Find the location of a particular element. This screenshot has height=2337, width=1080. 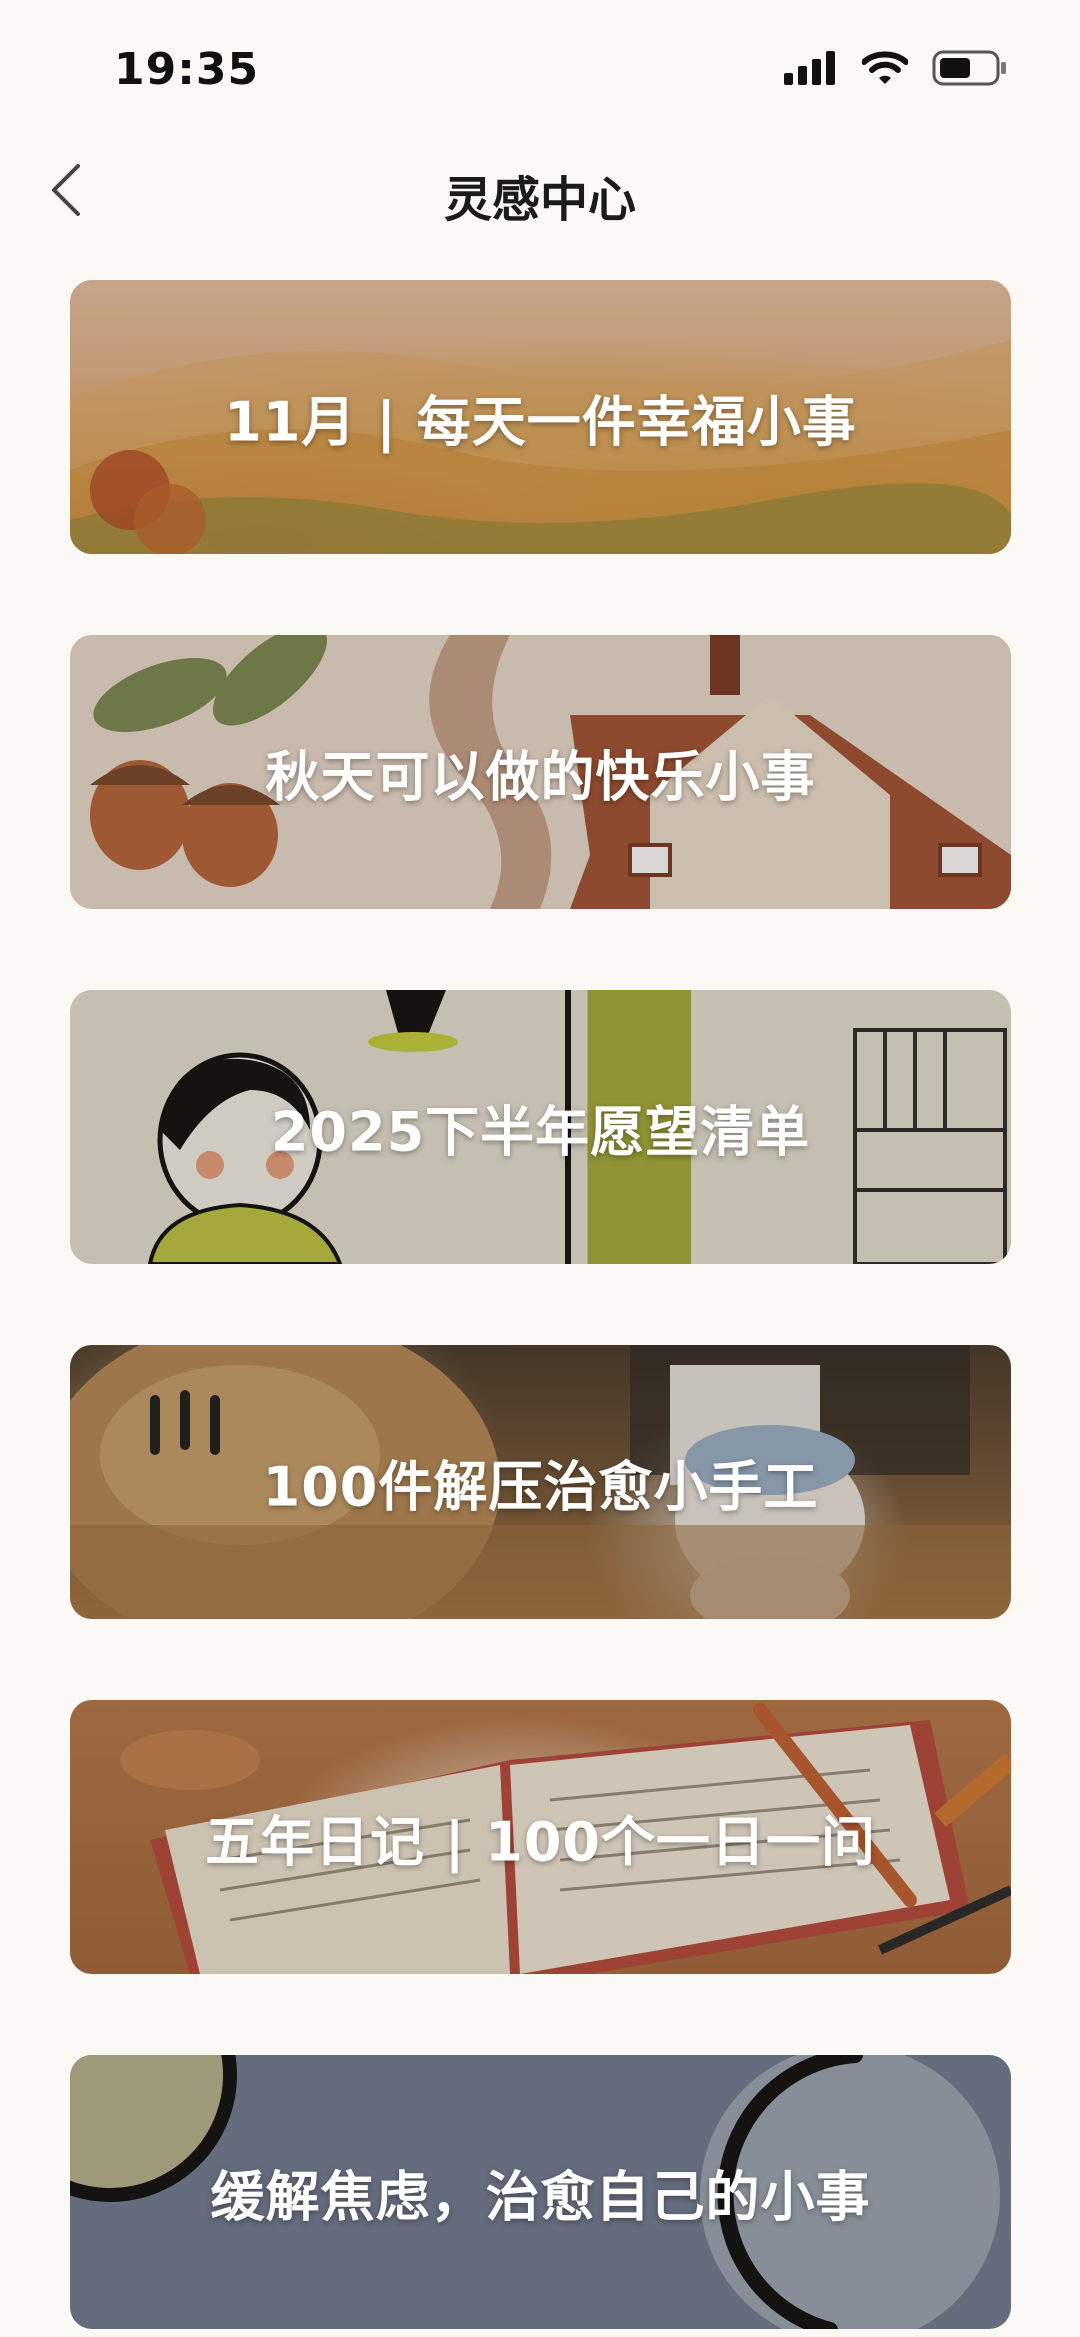

status-time: 19:35 is located at coordinates (187, 69).